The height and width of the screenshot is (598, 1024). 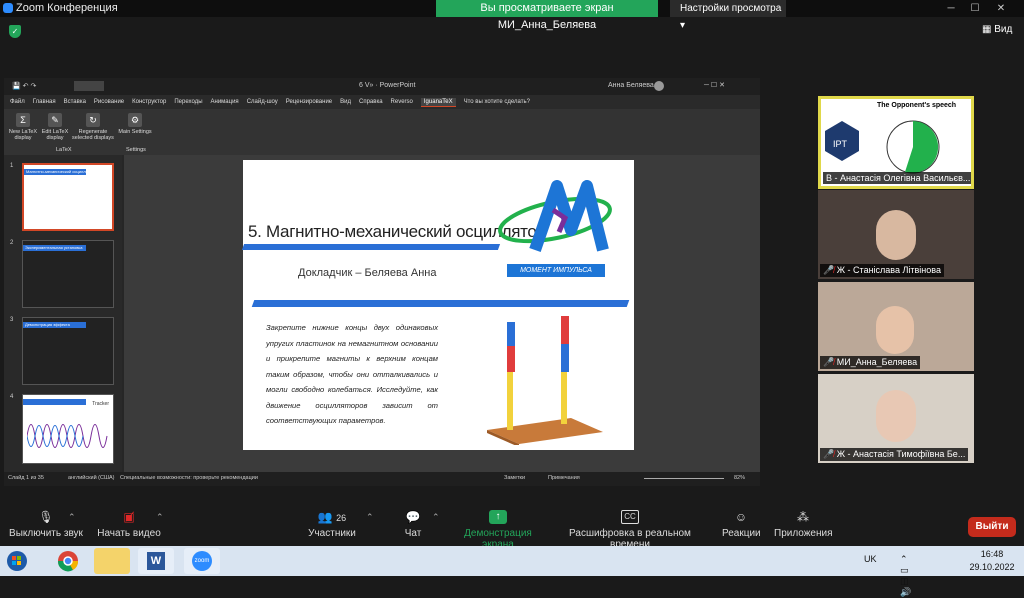 I want to click on save-icon: 💾 ↶ ↷, so click(x=24, y=86).